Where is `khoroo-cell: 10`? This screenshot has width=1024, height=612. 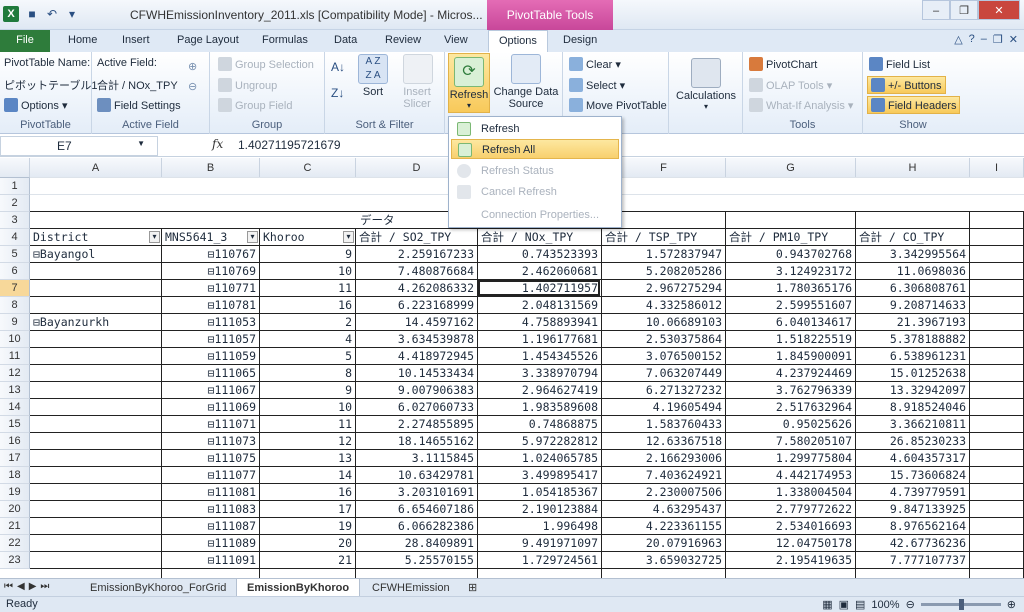
khoroo-cell: 10 is located at coordinates (307, 271).